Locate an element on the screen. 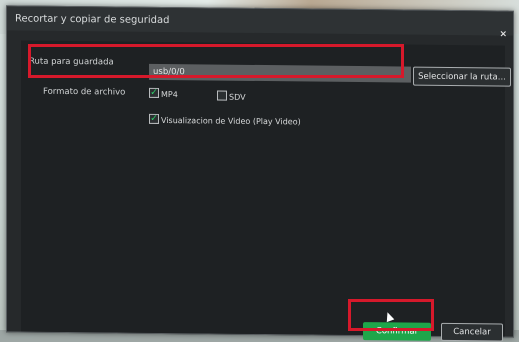  mp4-label: MP4 is located at coordinates (169, 94).